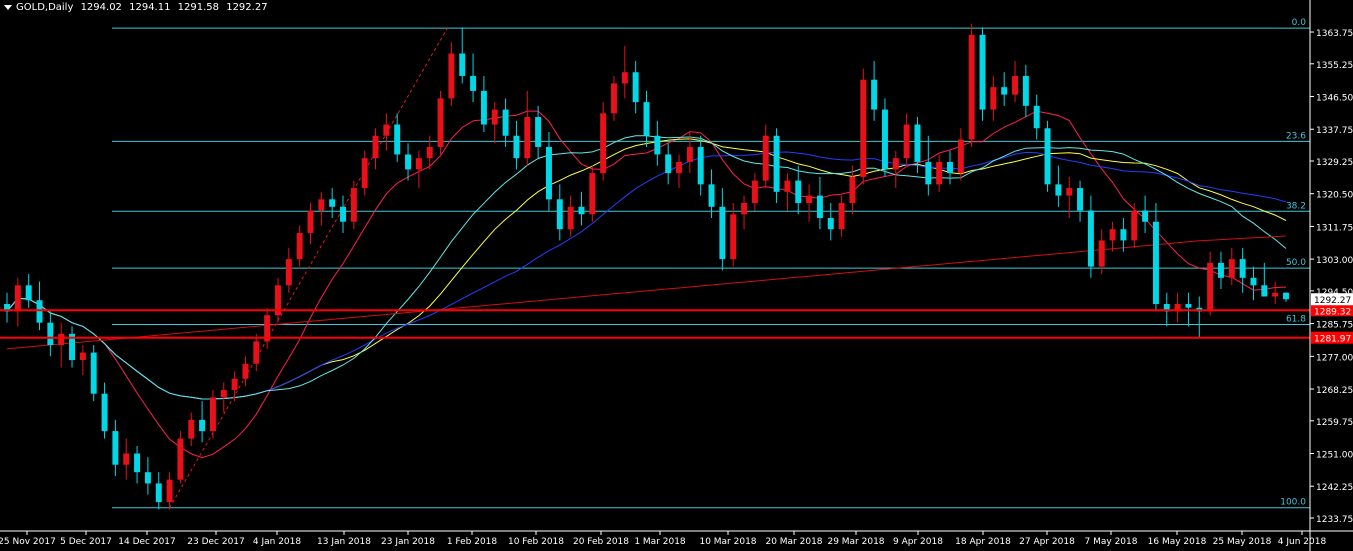 The width and height of the screenshot is (1353, 551). Describe the element at coordinates (918, 542) in the screenshot. I see `time-tick-label: 9 Apr 2018` at that location.